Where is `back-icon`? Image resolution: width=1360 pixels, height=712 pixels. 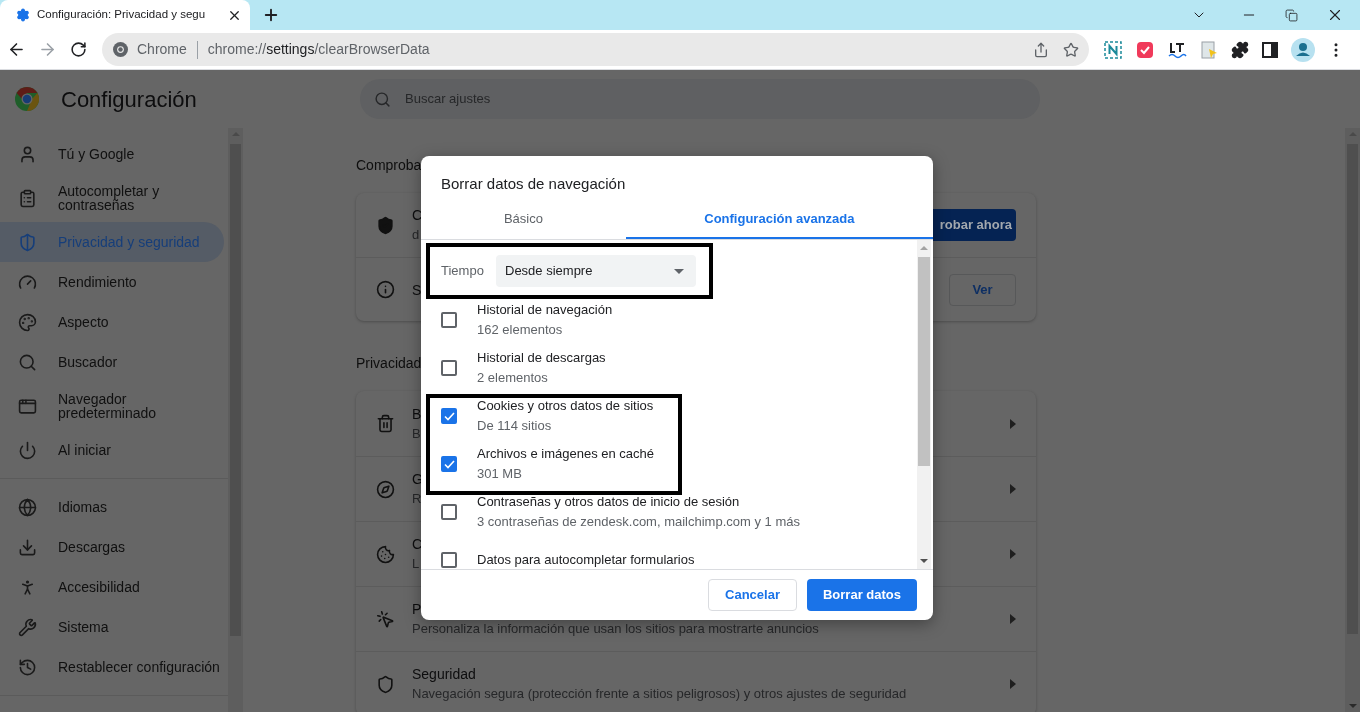 back-icon is located at coordinates (16, 49).